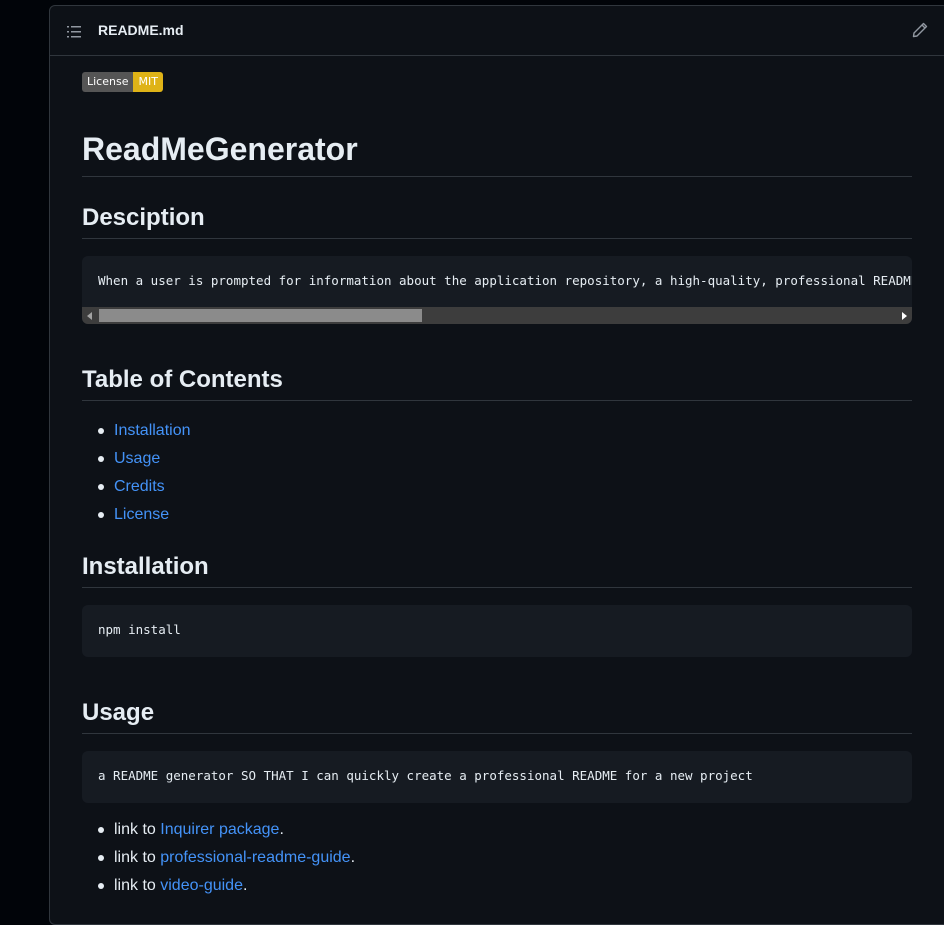 The width and height of the screenshot is (944, 925). What do you see at coordinates (139, 629) in the screenshot?
I see `installation-code: npm install` at bounding box center [139, 629].